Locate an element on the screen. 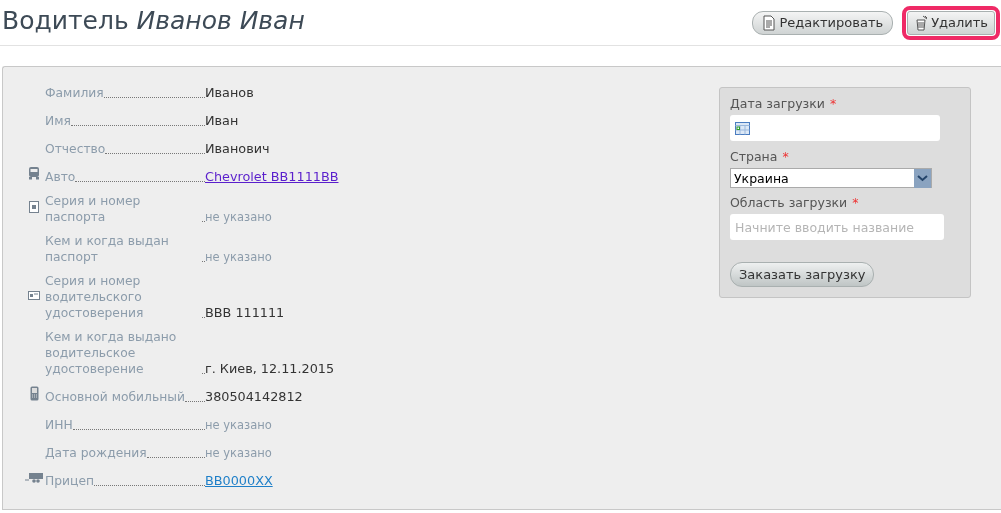 This screenshot has width=1001, height=513. country-select: Украина is located at coordinates (831, 178).